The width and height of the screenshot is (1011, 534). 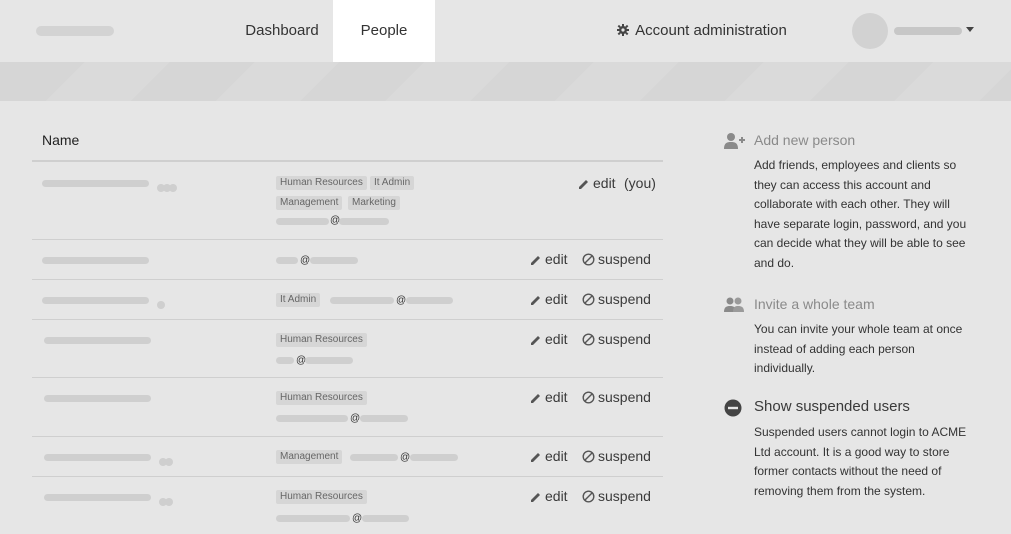 What do you see at coordinates (805, 140) in the screenshot?
I see `add-new-person-title: Add new person` at bounding box center [805, 140].